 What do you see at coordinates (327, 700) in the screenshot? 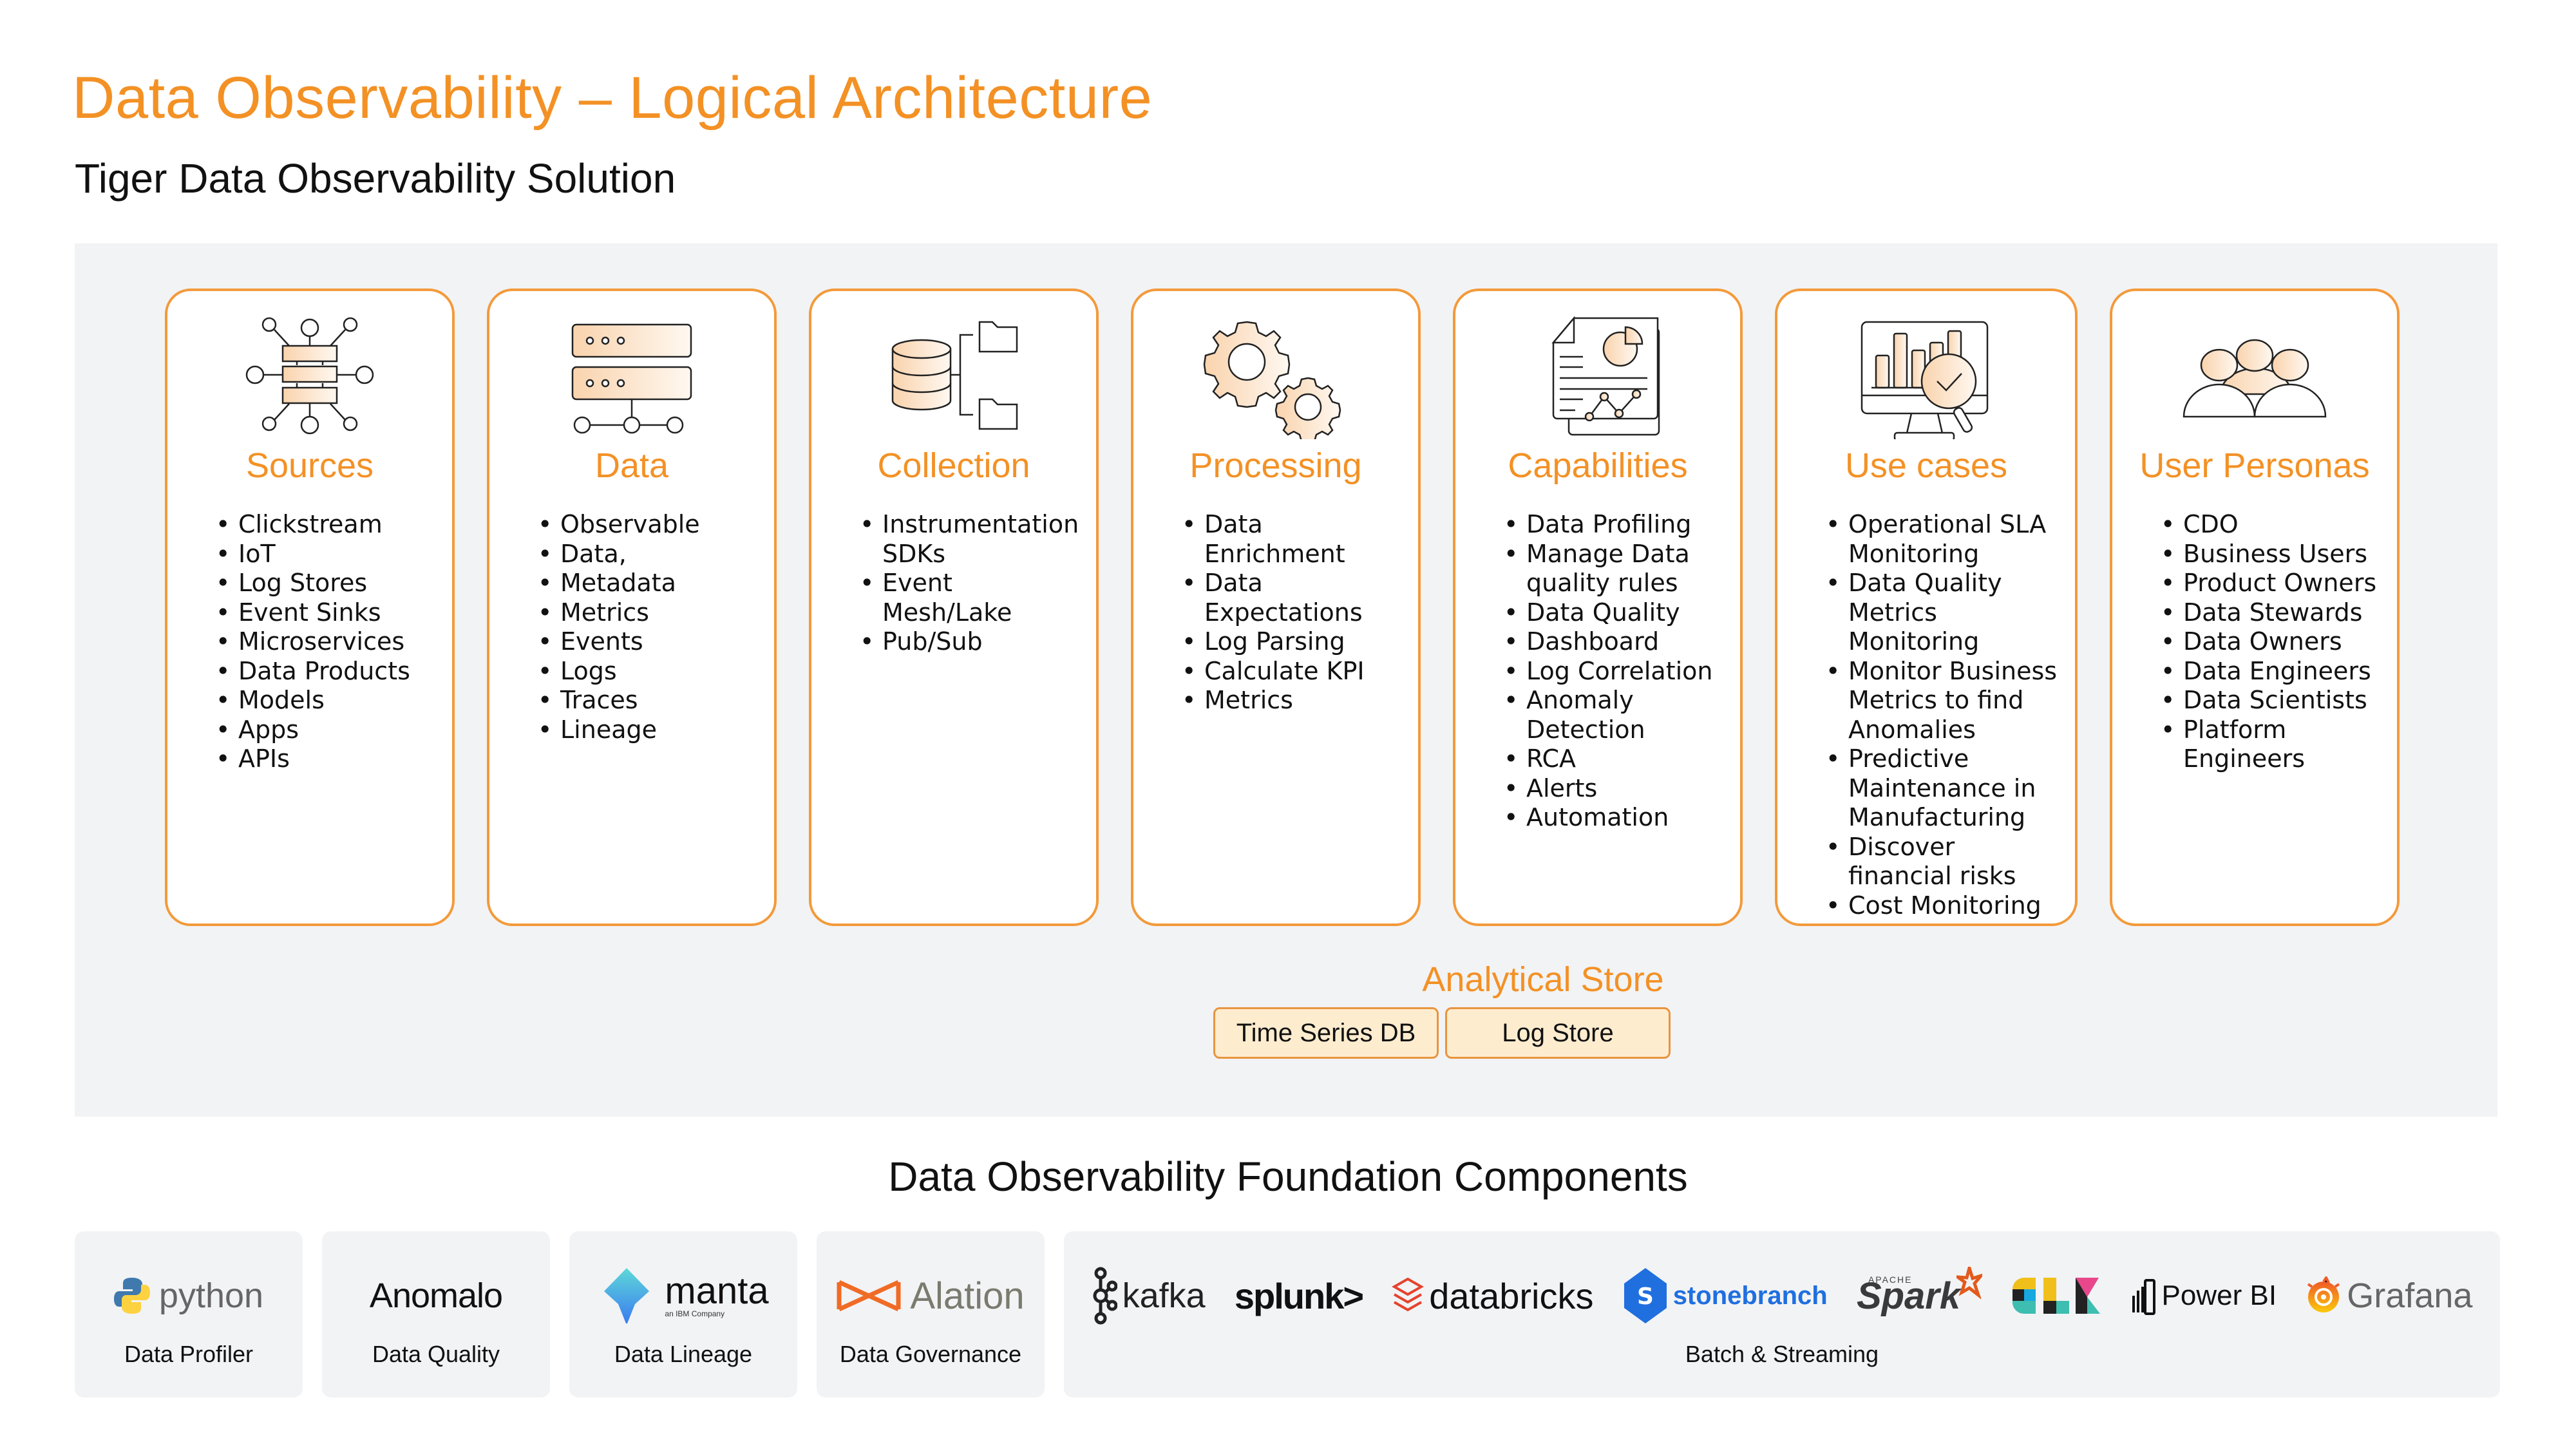
I see `list-item: Models` at bounding box center [327, 700].